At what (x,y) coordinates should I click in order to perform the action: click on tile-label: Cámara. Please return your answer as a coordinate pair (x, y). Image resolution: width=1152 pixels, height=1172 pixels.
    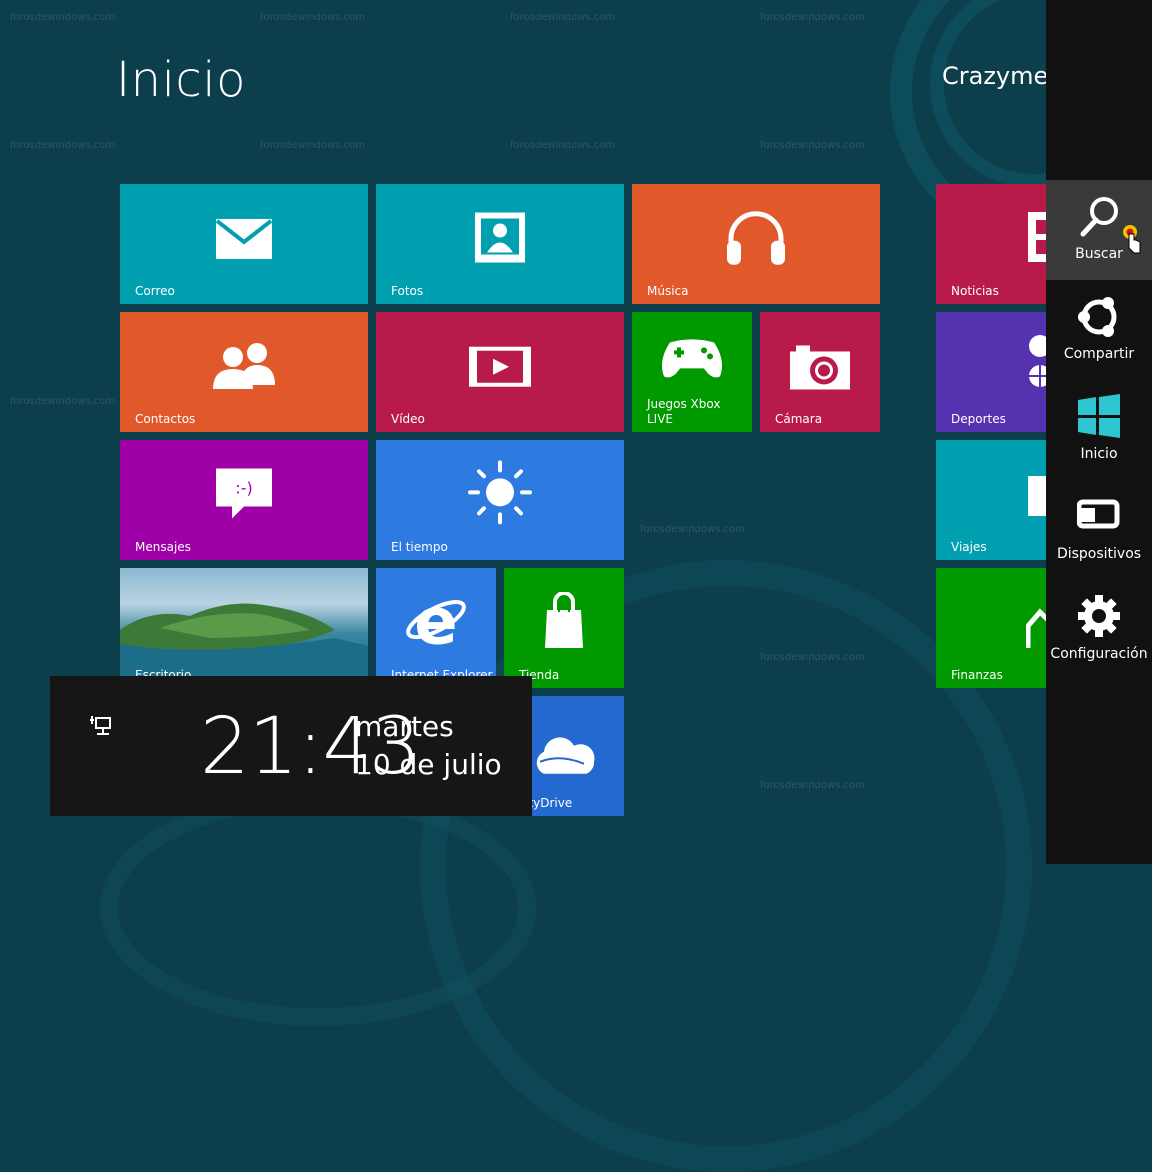
    Looking at the image, I should click on (799, 419).